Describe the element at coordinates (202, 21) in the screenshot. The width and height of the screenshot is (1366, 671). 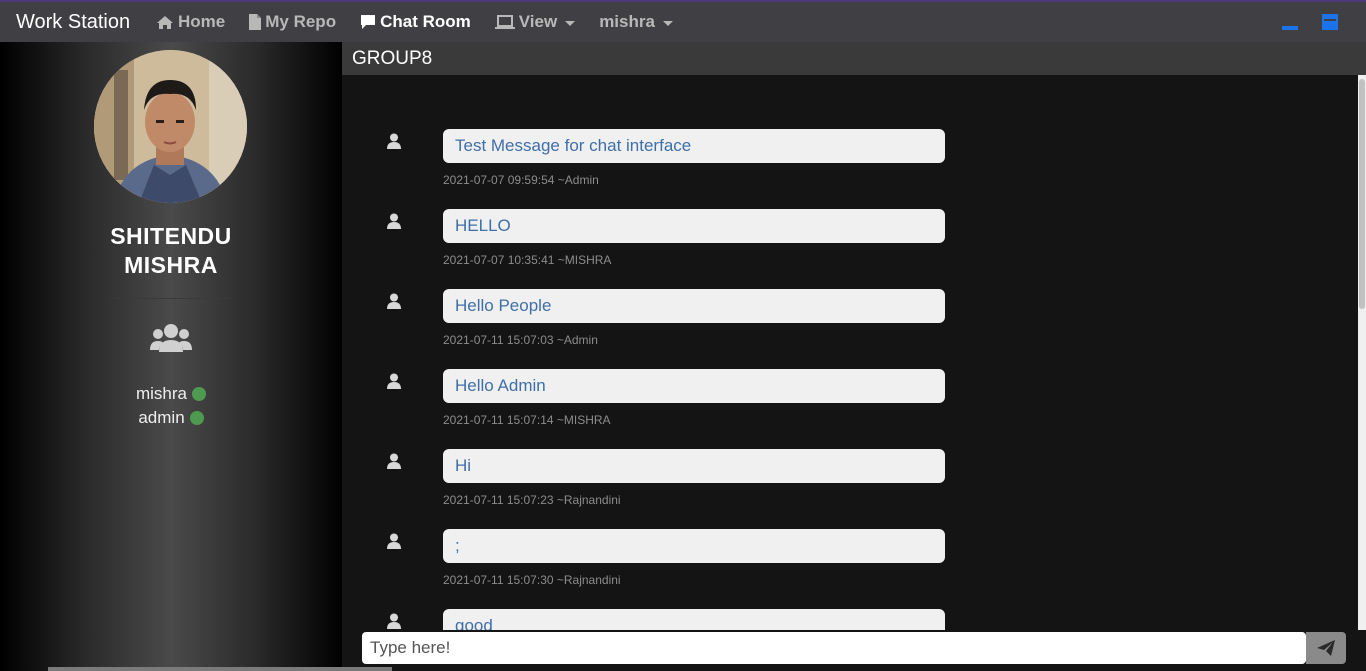
I see `nav-home-label: Home` at that location.